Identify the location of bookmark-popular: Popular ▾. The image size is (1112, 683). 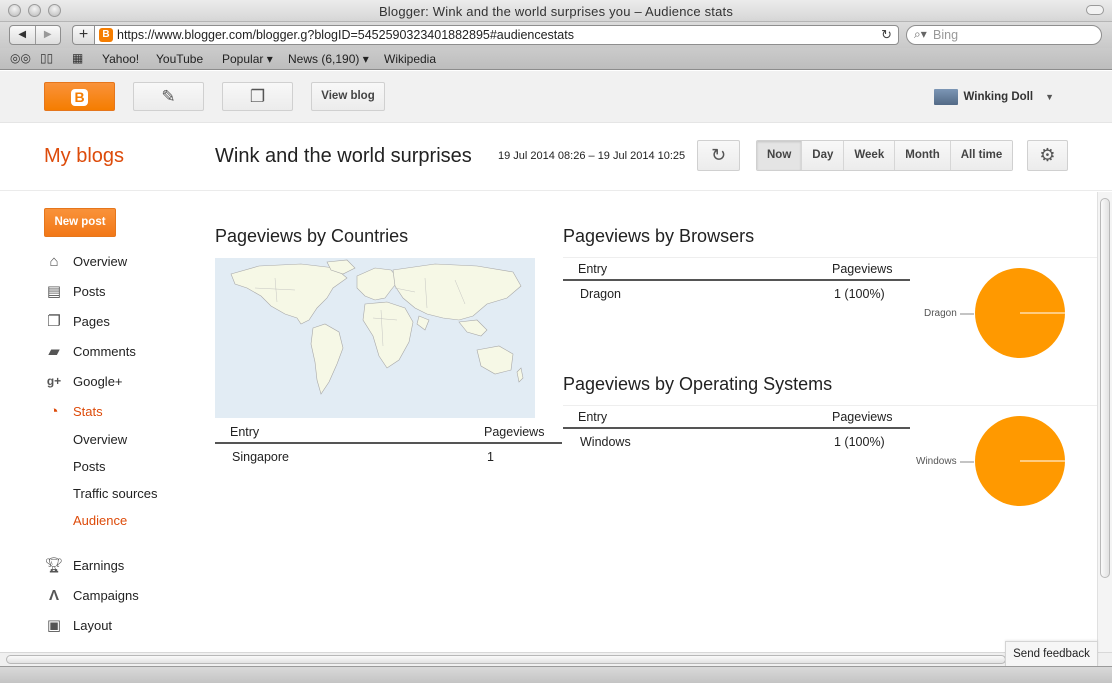
(247, 59).